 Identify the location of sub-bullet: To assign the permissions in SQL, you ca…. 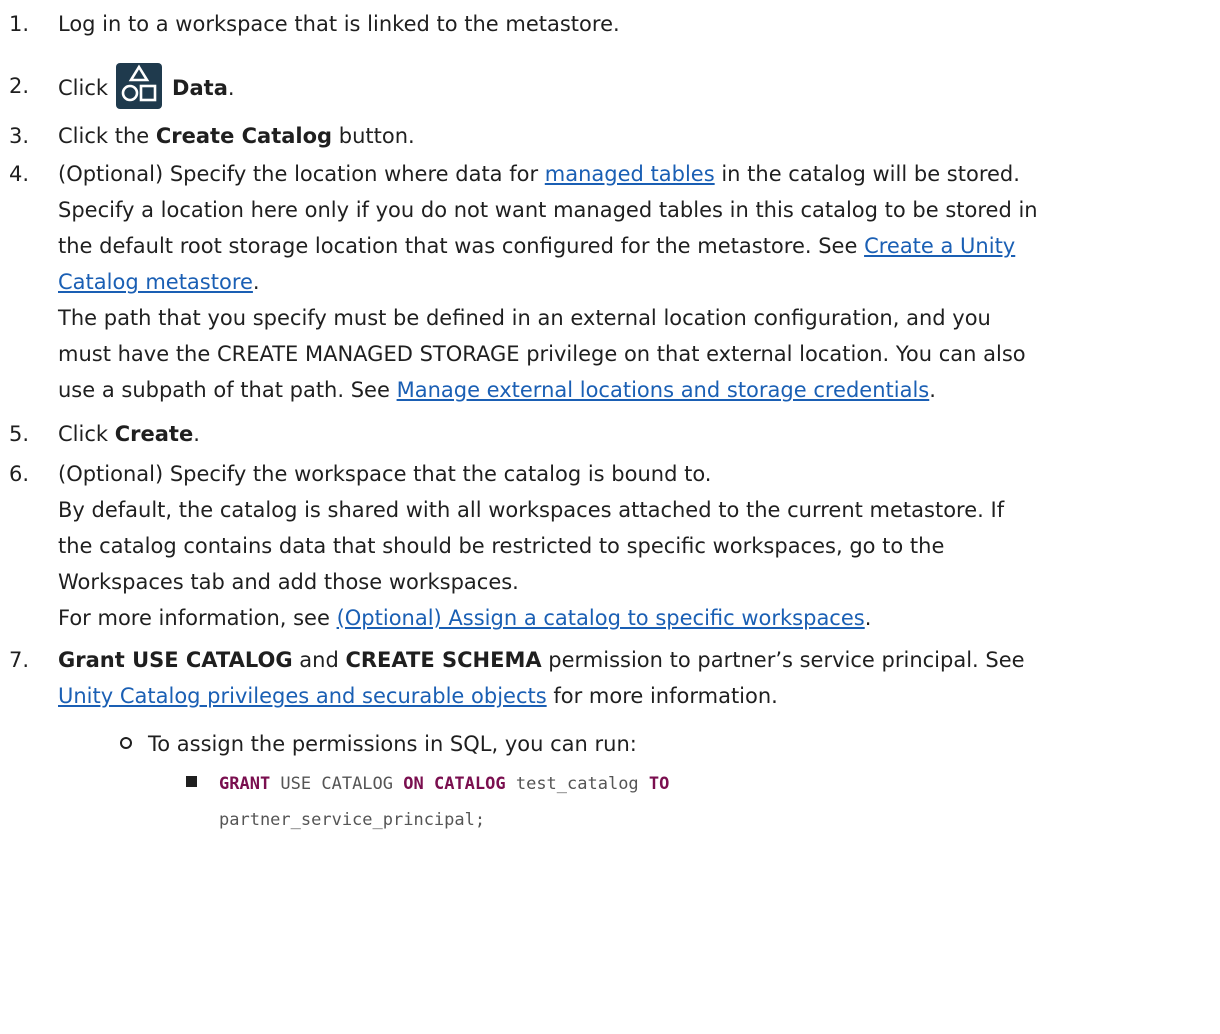
(378, 744).